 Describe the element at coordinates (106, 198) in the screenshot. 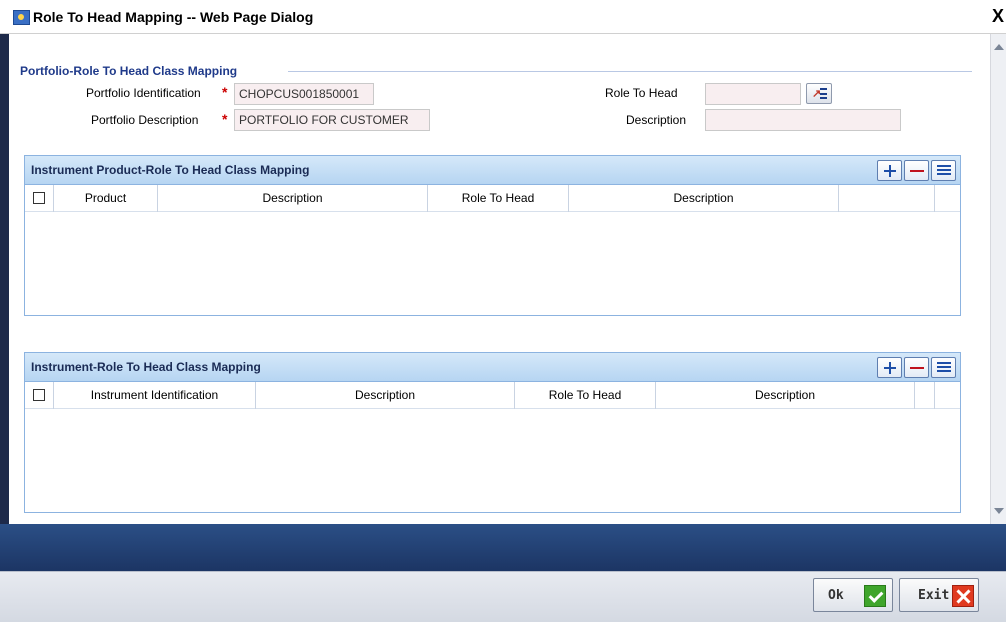

I see `column-header-product: Product` at that location.